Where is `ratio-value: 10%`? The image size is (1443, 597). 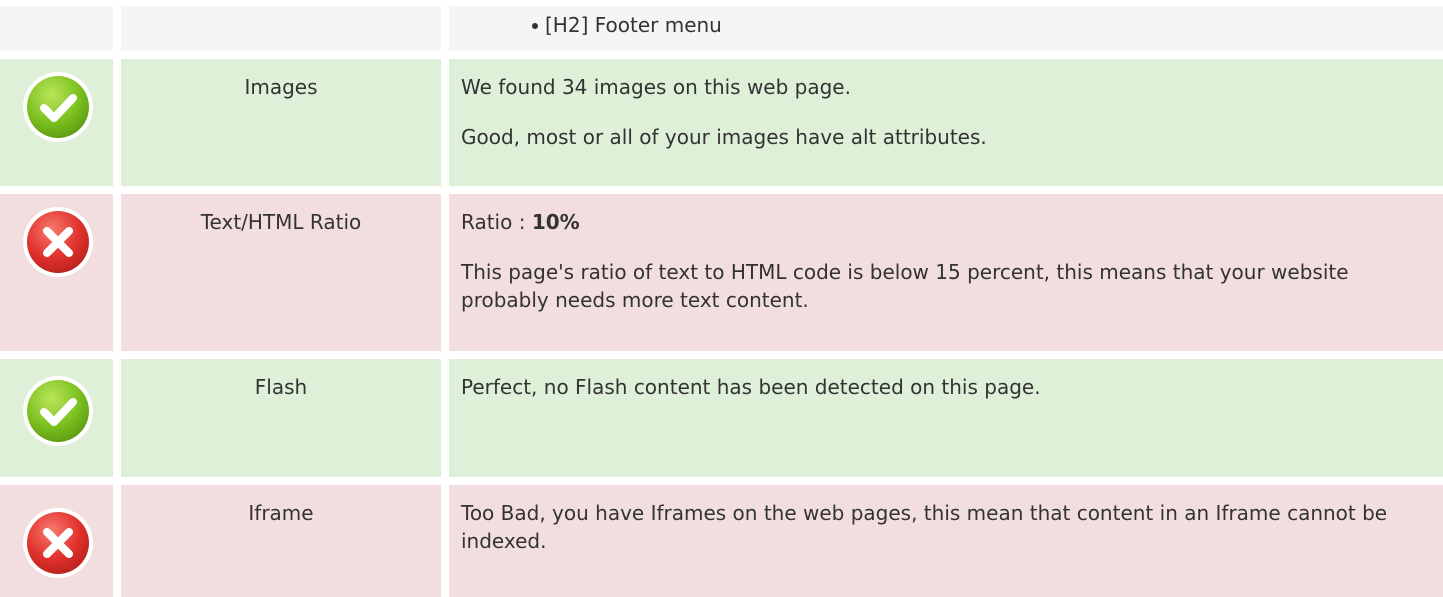
ratio-value: 10% is located at coordinates (555, 222).